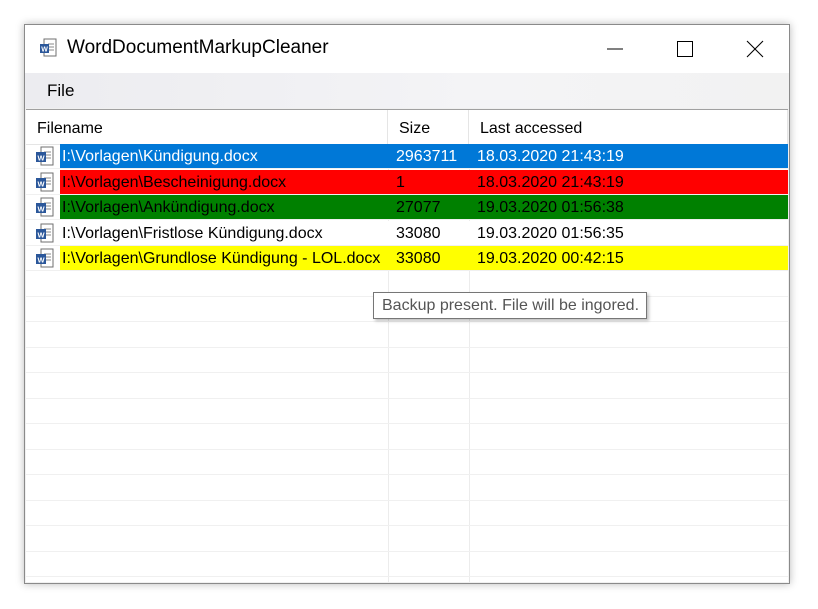 The width and height of the screenshot is (818, 609). I want to click on list-header: Filename Size Last accessed, so click(407, 127).